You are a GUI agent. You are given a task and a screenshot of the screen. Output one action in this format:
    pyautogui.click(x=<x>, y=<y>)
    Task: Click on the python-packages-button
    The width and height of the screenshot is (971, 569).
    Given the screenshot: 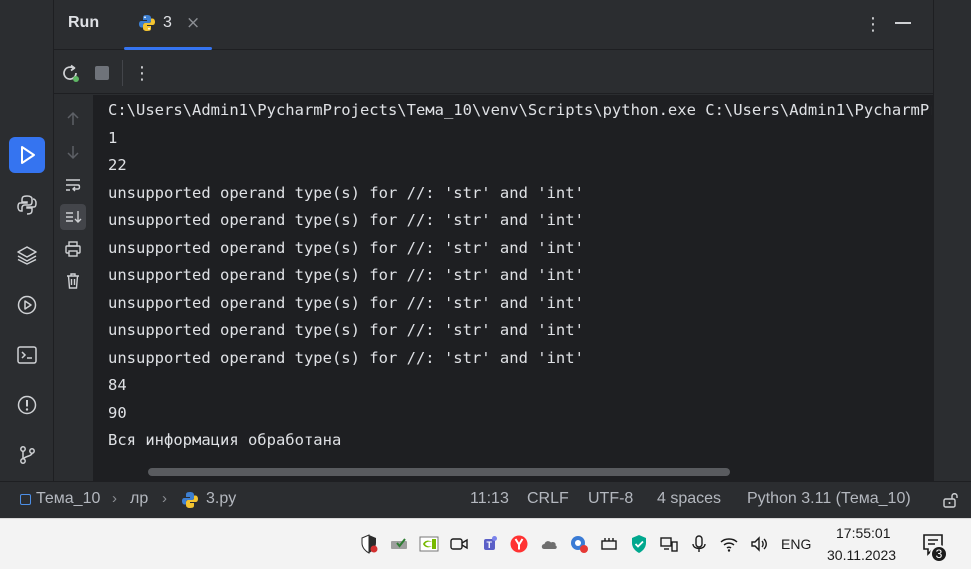 What is the action you would take?
    pyautogui.click(x=27, y=205)
    